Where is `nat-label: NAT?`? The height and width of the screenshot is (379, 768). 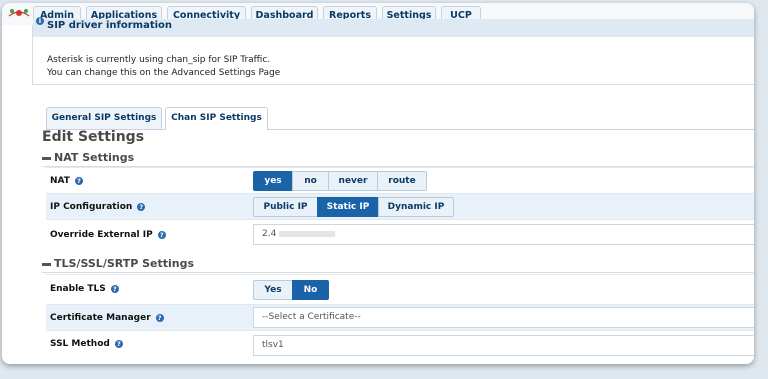 nat-label: NAT? is located at coordinates (66, 181).